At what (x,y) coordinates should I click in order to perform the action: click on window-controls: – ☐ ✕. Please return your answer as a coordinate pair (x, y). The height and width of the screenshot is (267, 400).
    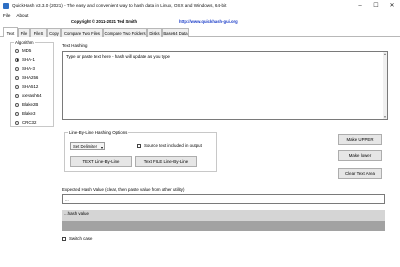
    Looking at the image, I should click on (376, 5).